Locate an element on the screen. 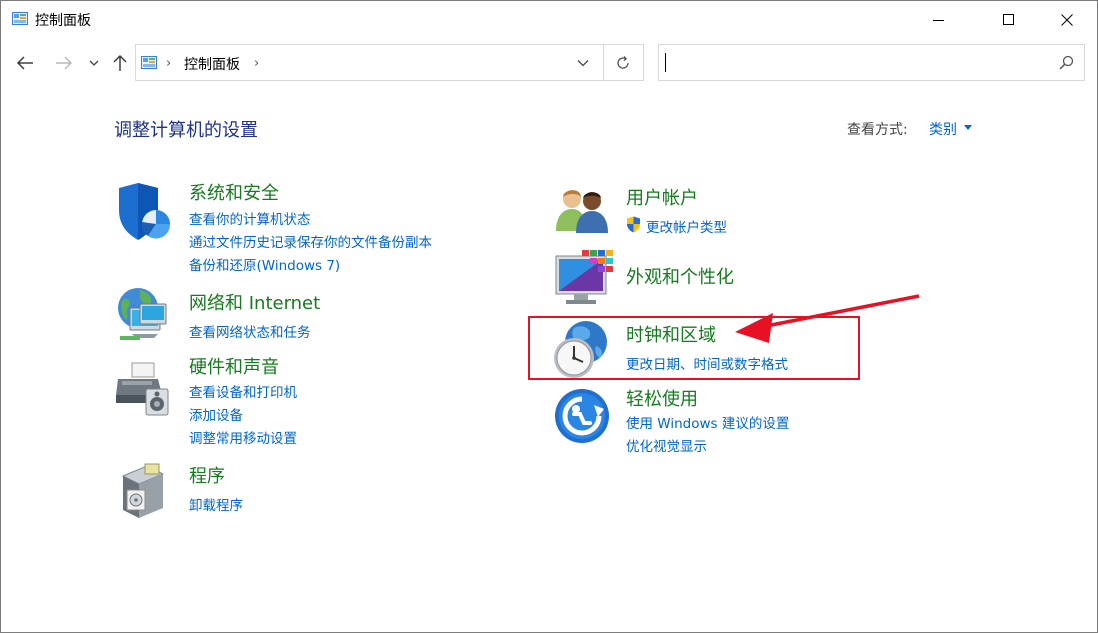 The width and height of the screenshot is (1098, 634). shield-icon is located at coordinates (142, 211).